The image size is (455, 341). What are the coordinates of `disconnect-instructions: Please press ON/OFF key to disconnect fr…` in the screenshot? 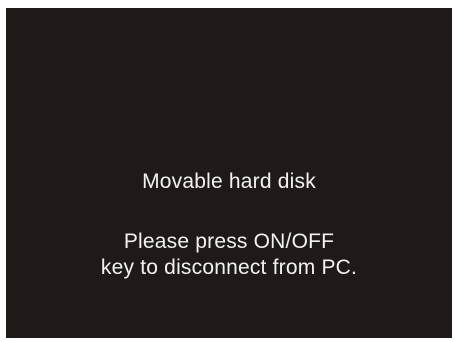 It's located at (229, 255).